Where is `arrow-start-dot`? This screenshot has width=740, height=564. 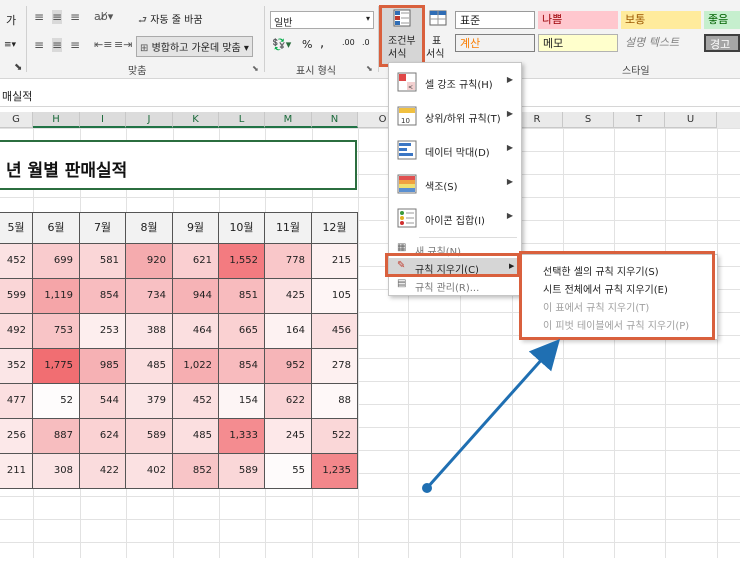 arrow-start-dot is located at coordinates (427, 488).